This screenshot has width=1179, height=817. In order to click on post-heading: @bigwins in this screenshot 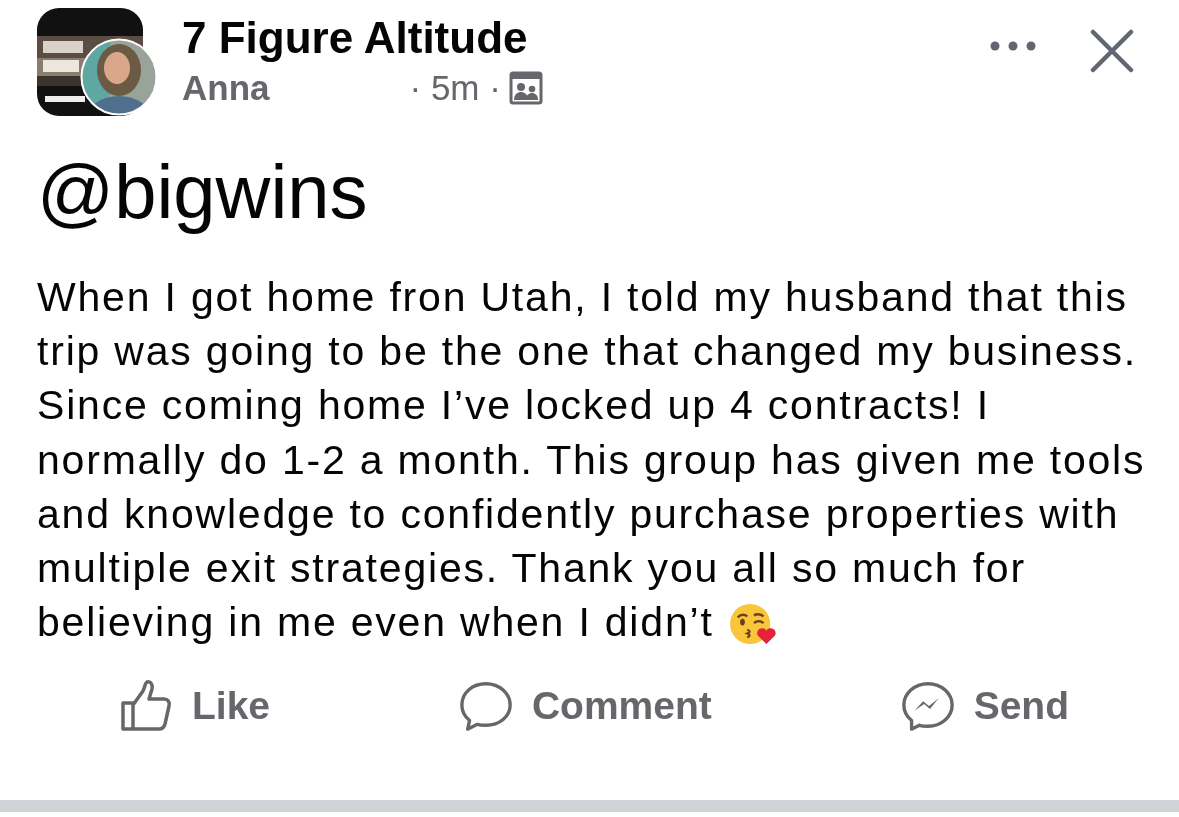, I will do `click(202, 192)`.